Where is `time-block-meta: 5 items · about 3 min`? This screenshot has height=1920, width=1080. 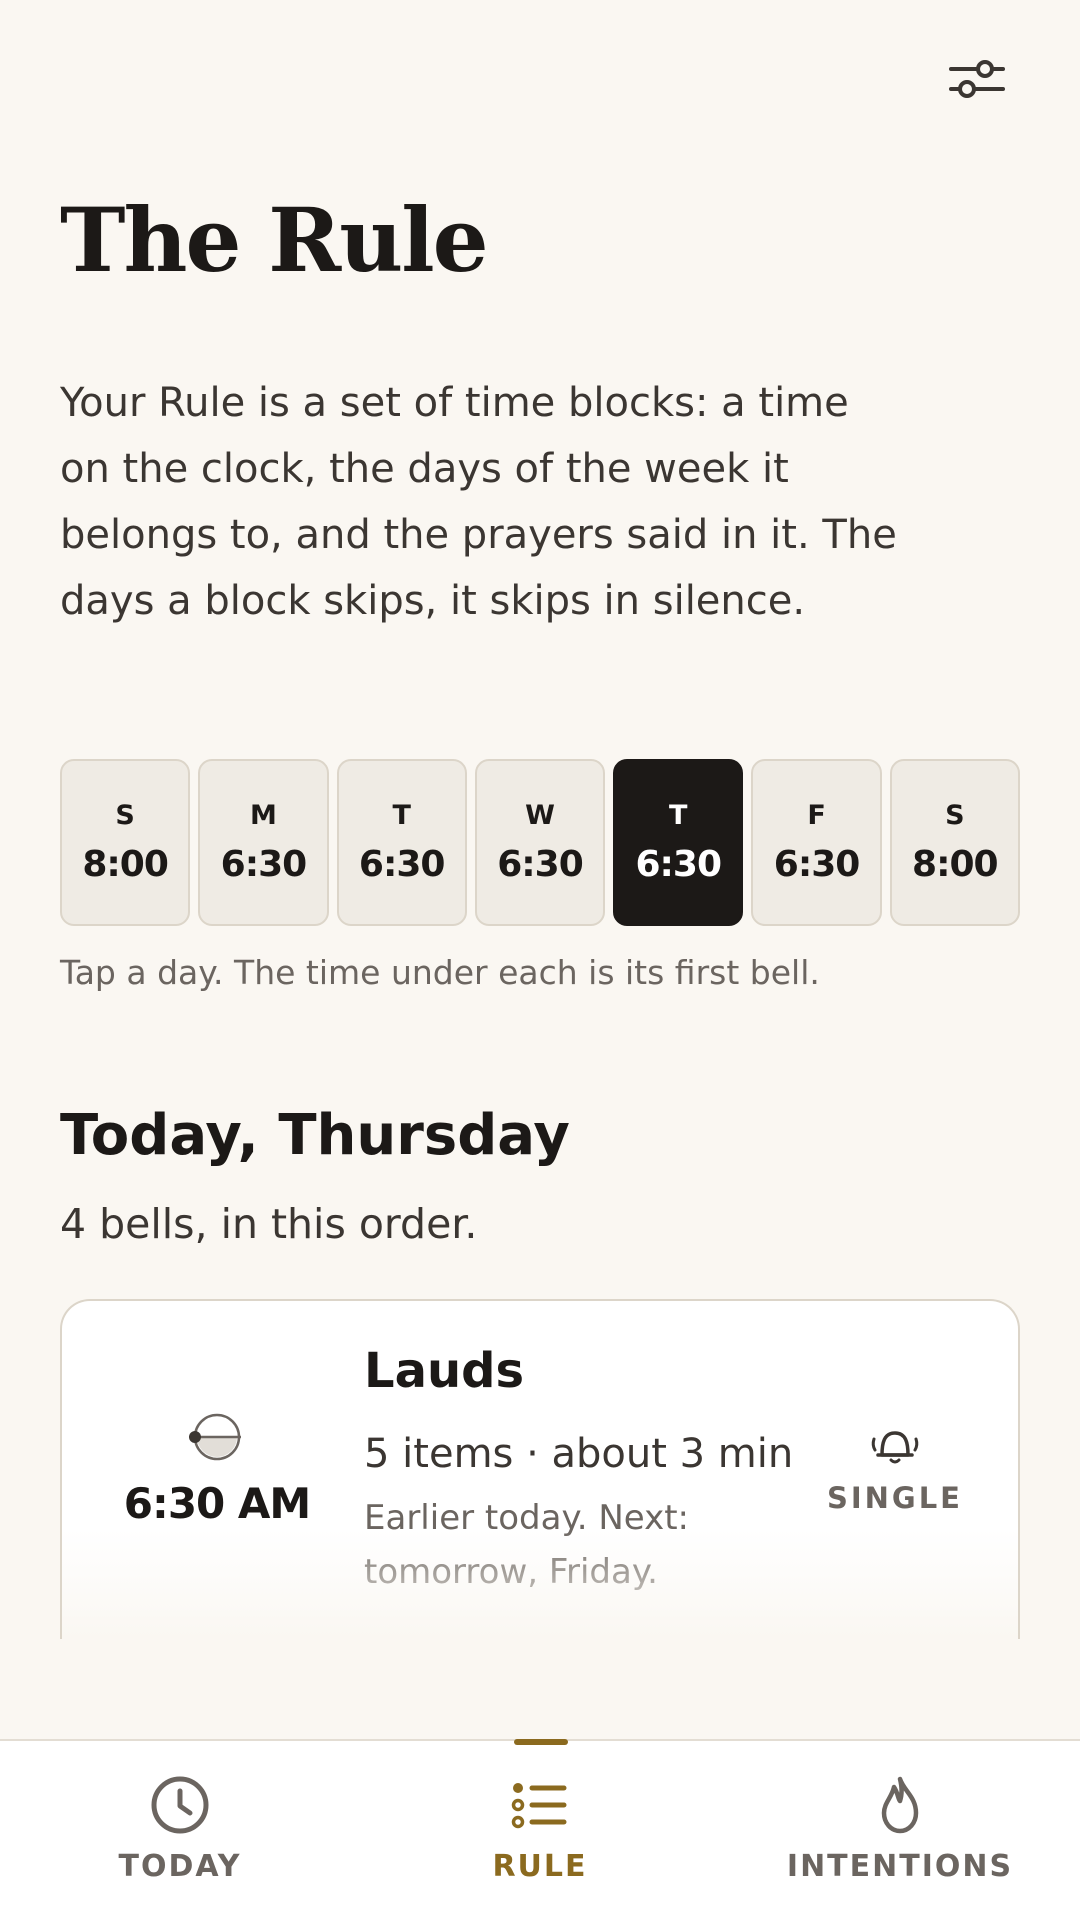 time-block-meta: 5 items · about 3 min is located at coordinates (579, 1454).